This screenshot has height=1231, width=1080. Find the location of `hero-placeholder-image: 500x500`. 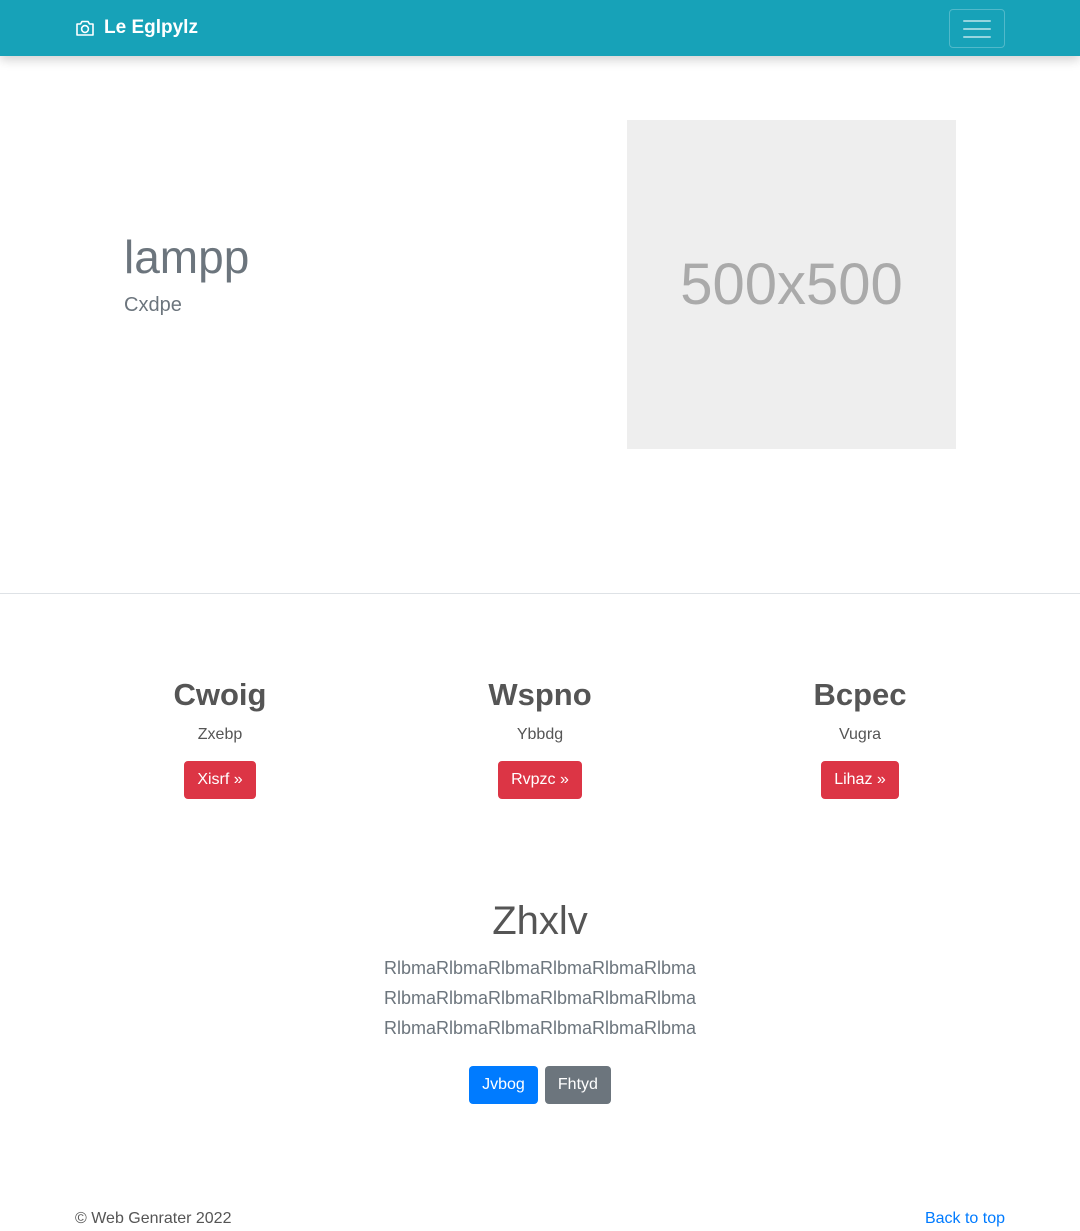

hero-placeholder-image: 500x500 is located at coordinates (791, 284).